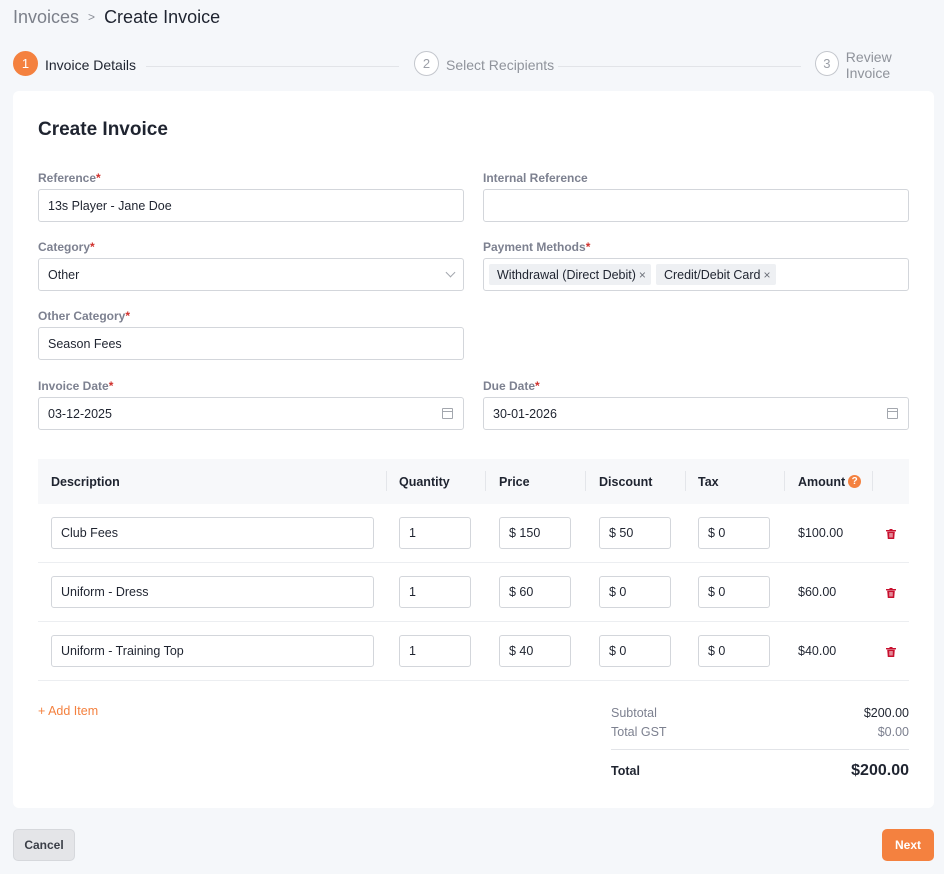 Image resolution: width=944 pixels, height=874 pixels. I want to click on other-category-field: Other Category* Season Fees, so click(251, 334).